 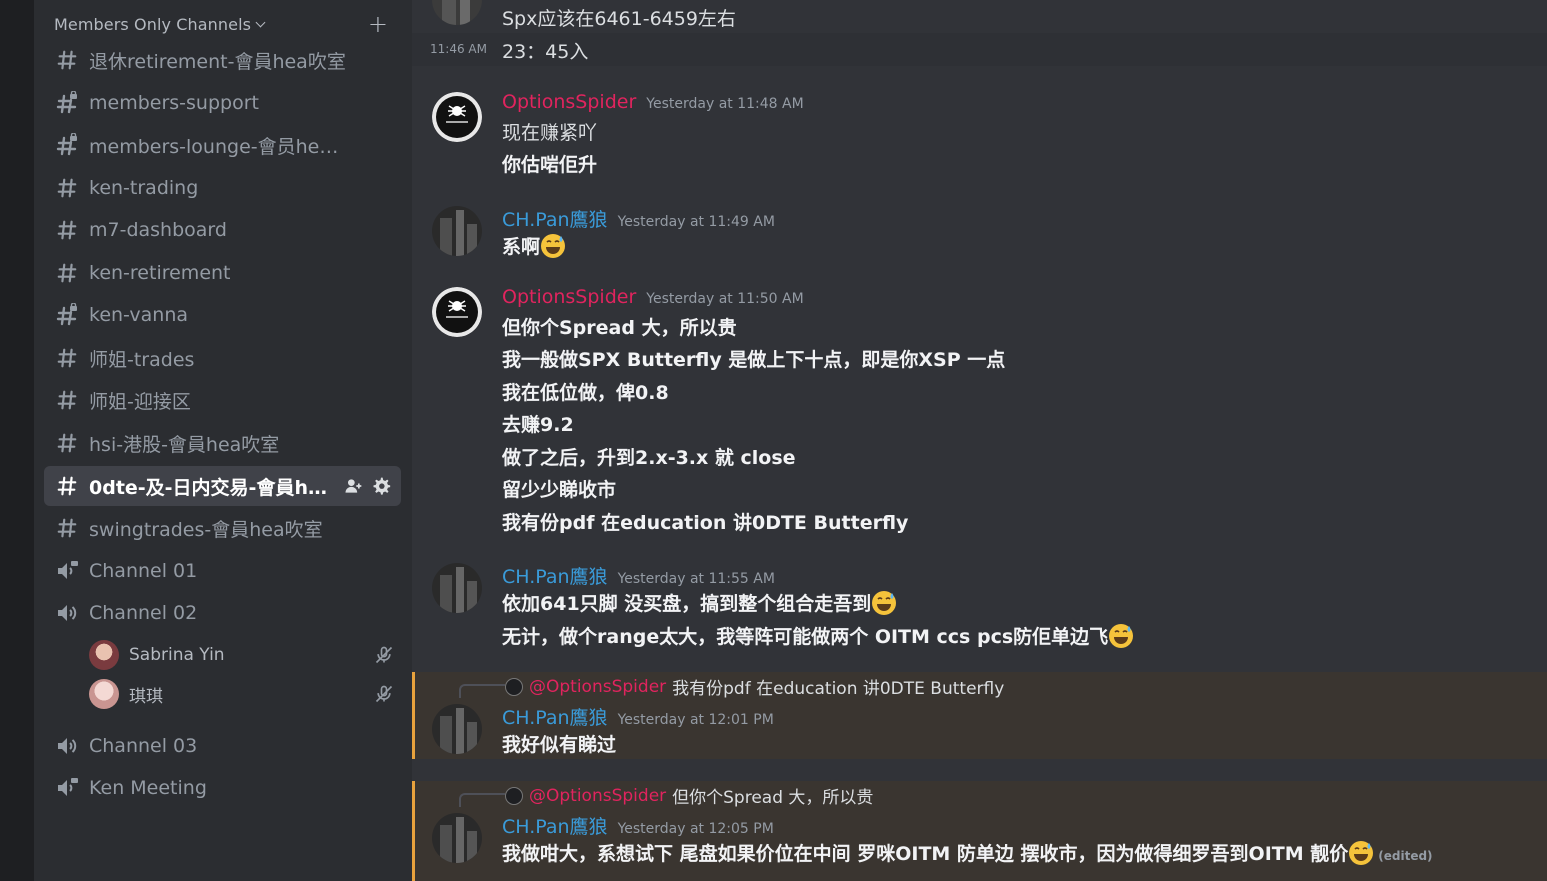 What do you see at coordinates (725, 104) in the screenshot?
I see `message-timestamp: Yesterday at 11:48 AM` at bounding box center [725, 104].